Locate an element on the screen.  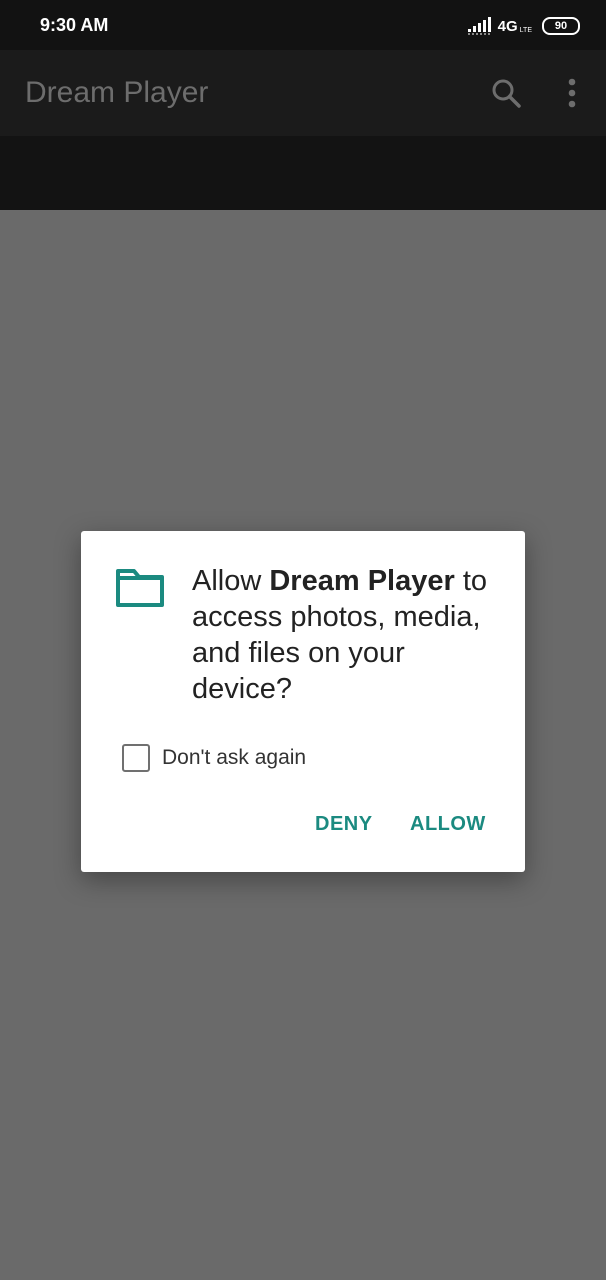
search-icon is located at coordinates (506, 93).